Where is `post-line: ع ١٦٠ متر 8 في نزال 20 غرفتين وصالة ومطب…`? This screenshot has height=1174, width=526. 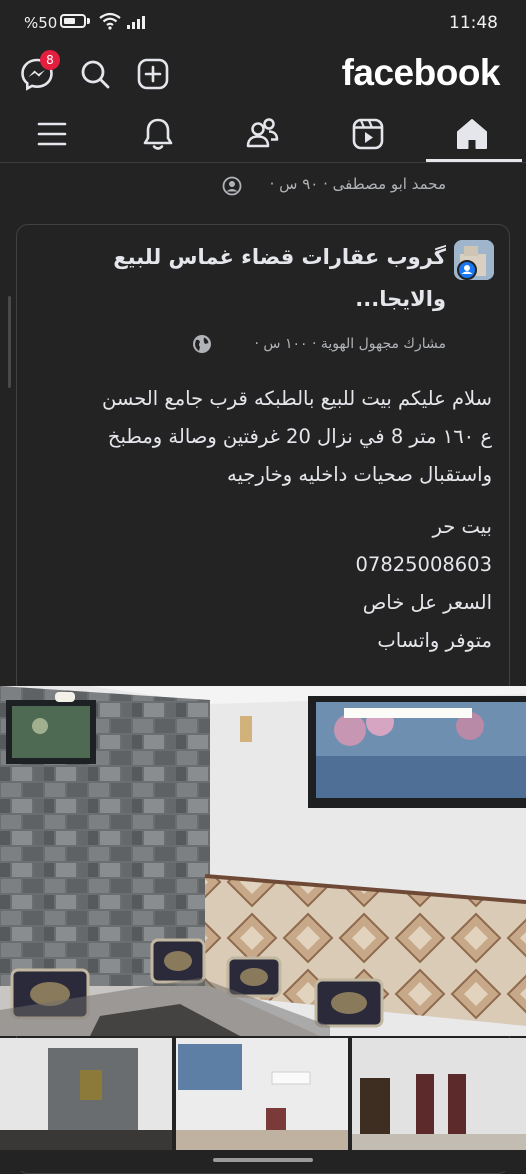 post-line: ع ١٦٠ متر 8 في نزال 20 غرفتين وصالة ومطب… is located at coordinates (299, 436).